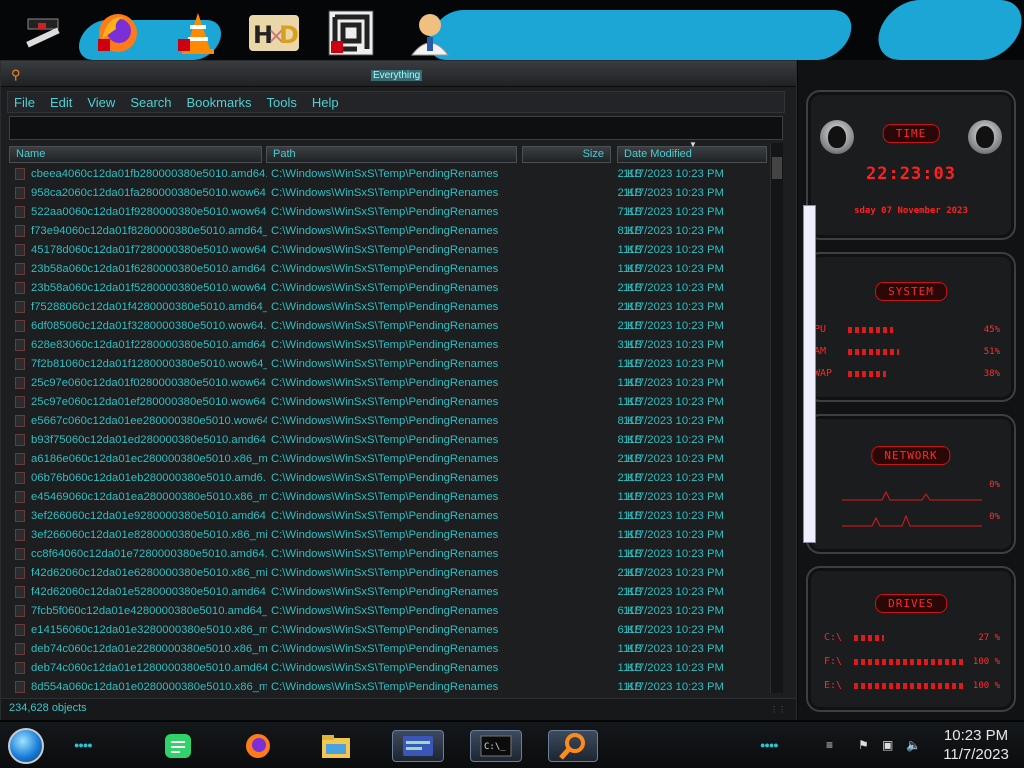 The height and width of the screenshot is (768, 1024). I want to click on maze-app-icon, so click(351, 33).